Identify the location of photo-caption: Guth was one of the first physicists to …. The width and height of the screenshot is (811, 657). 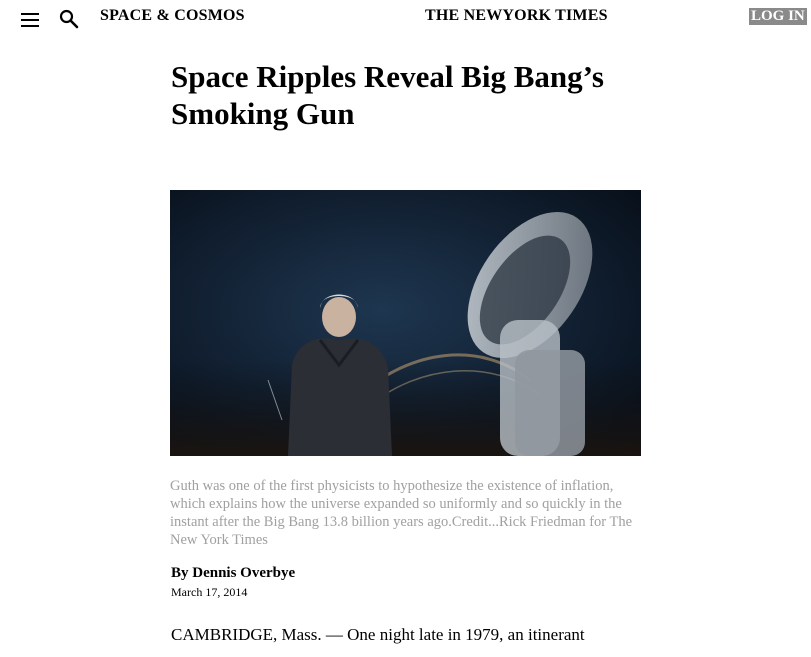
(401, 513).